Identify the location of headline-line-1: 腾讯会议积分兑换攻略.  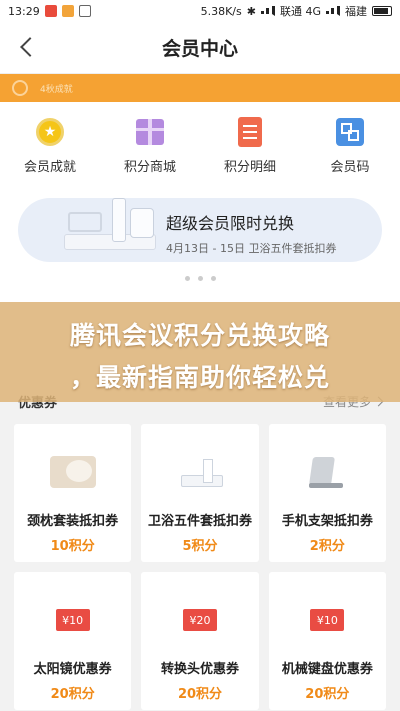
(199, 335).